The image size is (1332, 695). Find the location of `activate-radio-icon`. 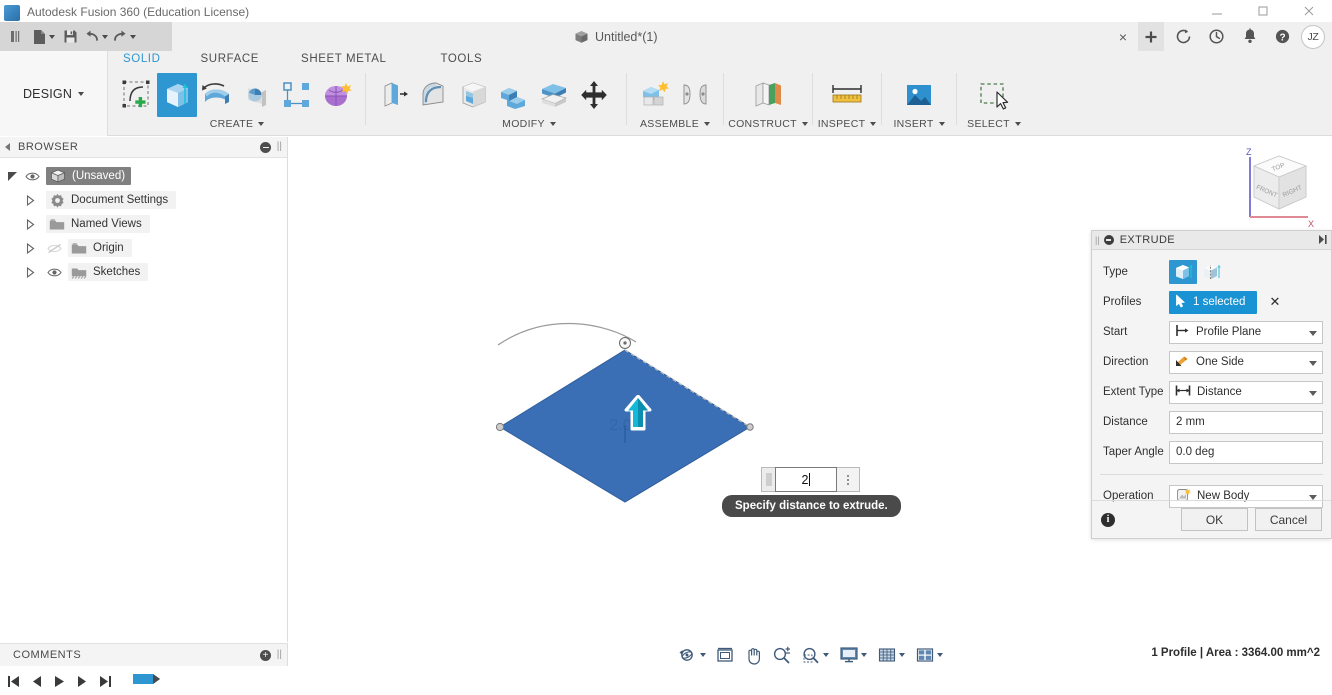

activate-radio-icon is located at coordinates (148, 176).